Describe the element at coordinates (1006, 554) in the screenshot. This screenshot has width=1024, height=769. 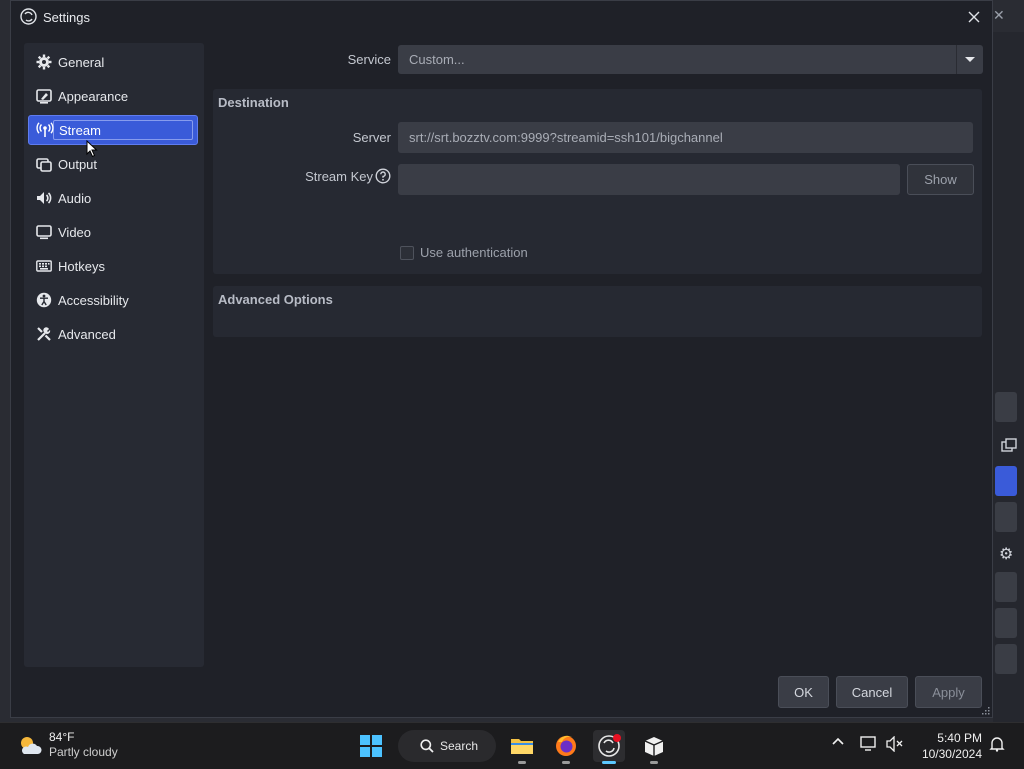
I see `gear-icon: ⚙` at that location.